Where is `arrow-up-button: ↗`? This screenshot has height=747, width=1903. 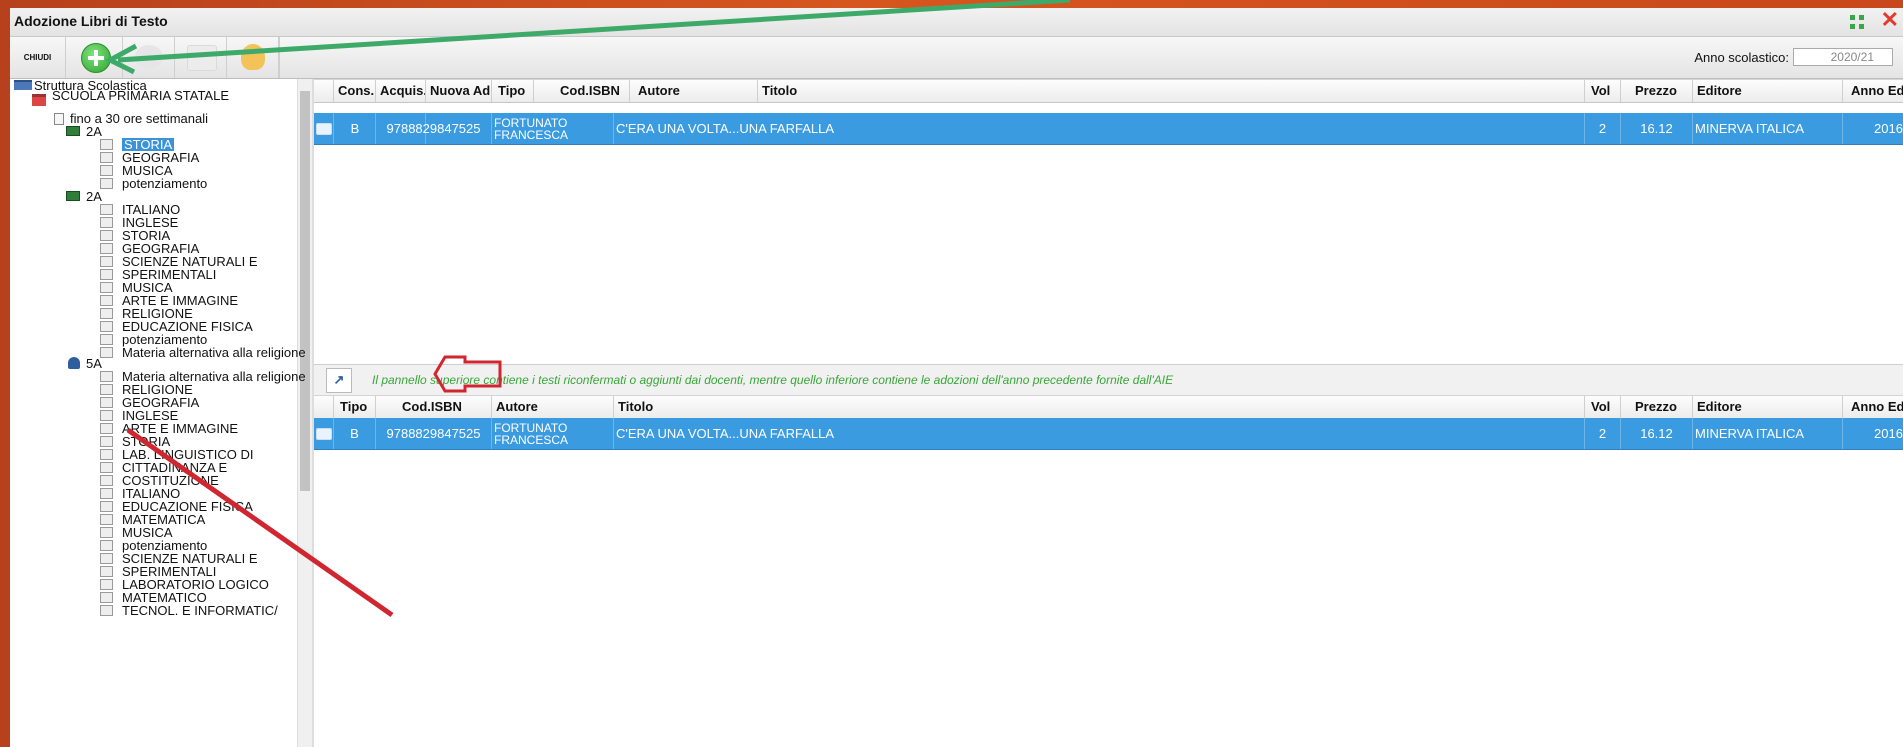 arrow-up-button: ↗ is located at coordinates (339, 380).